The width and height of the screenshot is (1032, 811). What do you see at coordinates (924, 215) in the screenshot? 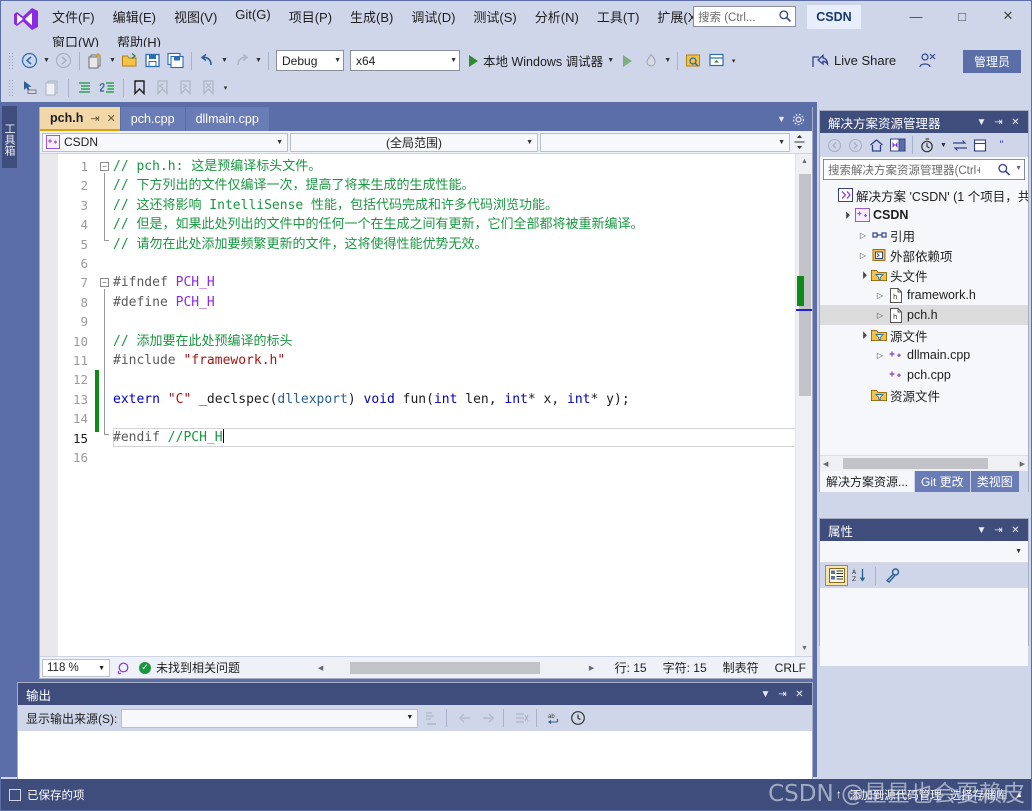
I see `tree-item-CSDN: ◢ CSDN` at bounding box center [924, 215].